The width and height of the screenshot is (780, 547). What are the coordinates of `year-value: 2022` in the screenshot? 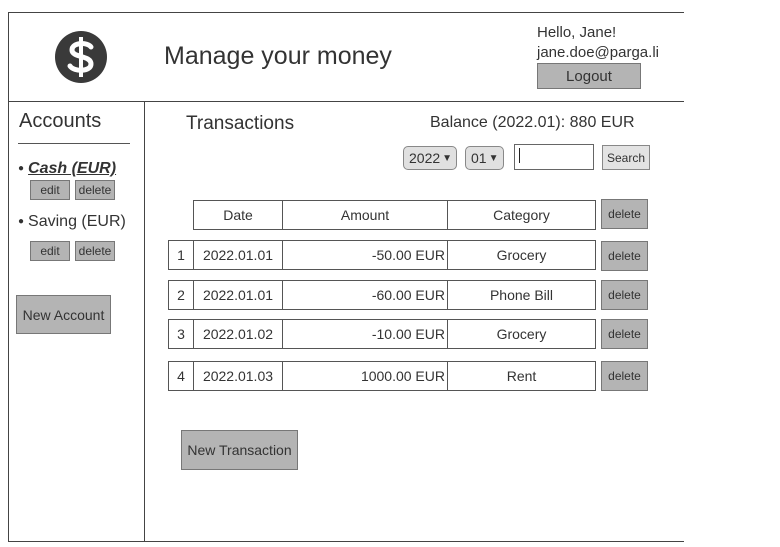 It's located at (425, 158).